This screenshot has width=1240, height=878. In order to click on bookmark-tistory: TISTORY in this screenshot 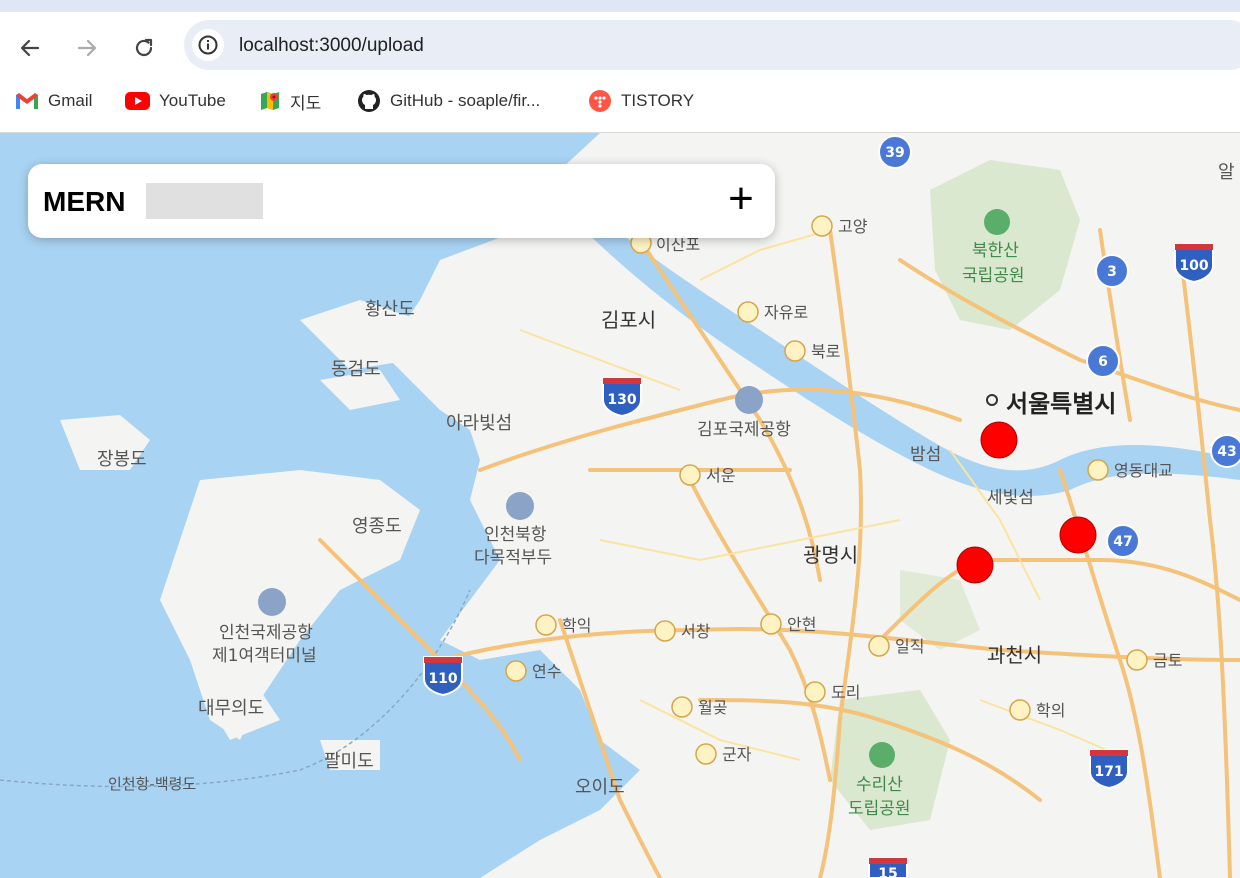, I will do `click(641, 101)`.